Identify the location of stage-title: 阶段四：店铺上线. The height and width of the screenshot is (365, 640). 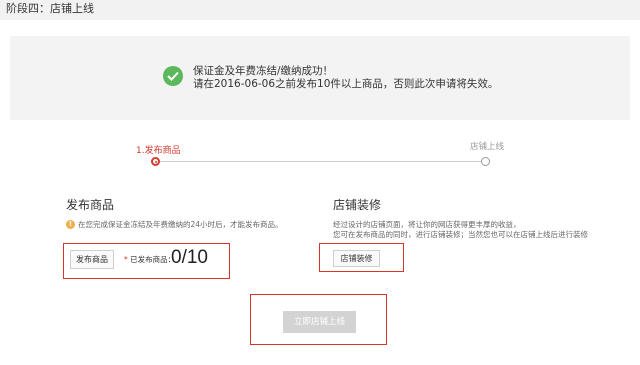
(50, 8).